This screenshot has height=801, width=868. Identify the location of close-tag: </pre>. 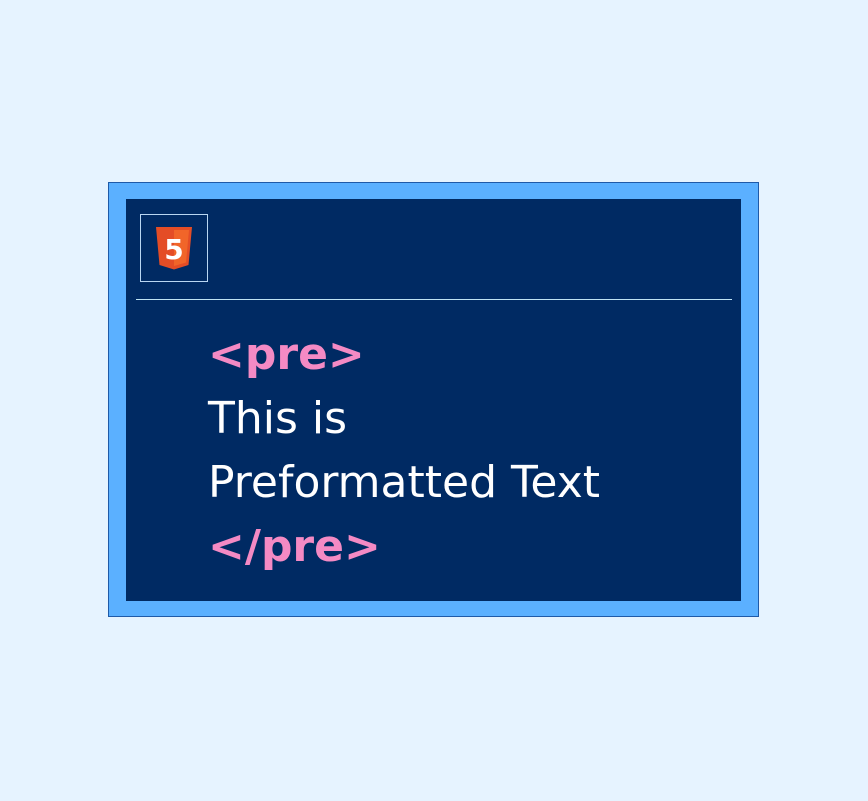
(294, 546).